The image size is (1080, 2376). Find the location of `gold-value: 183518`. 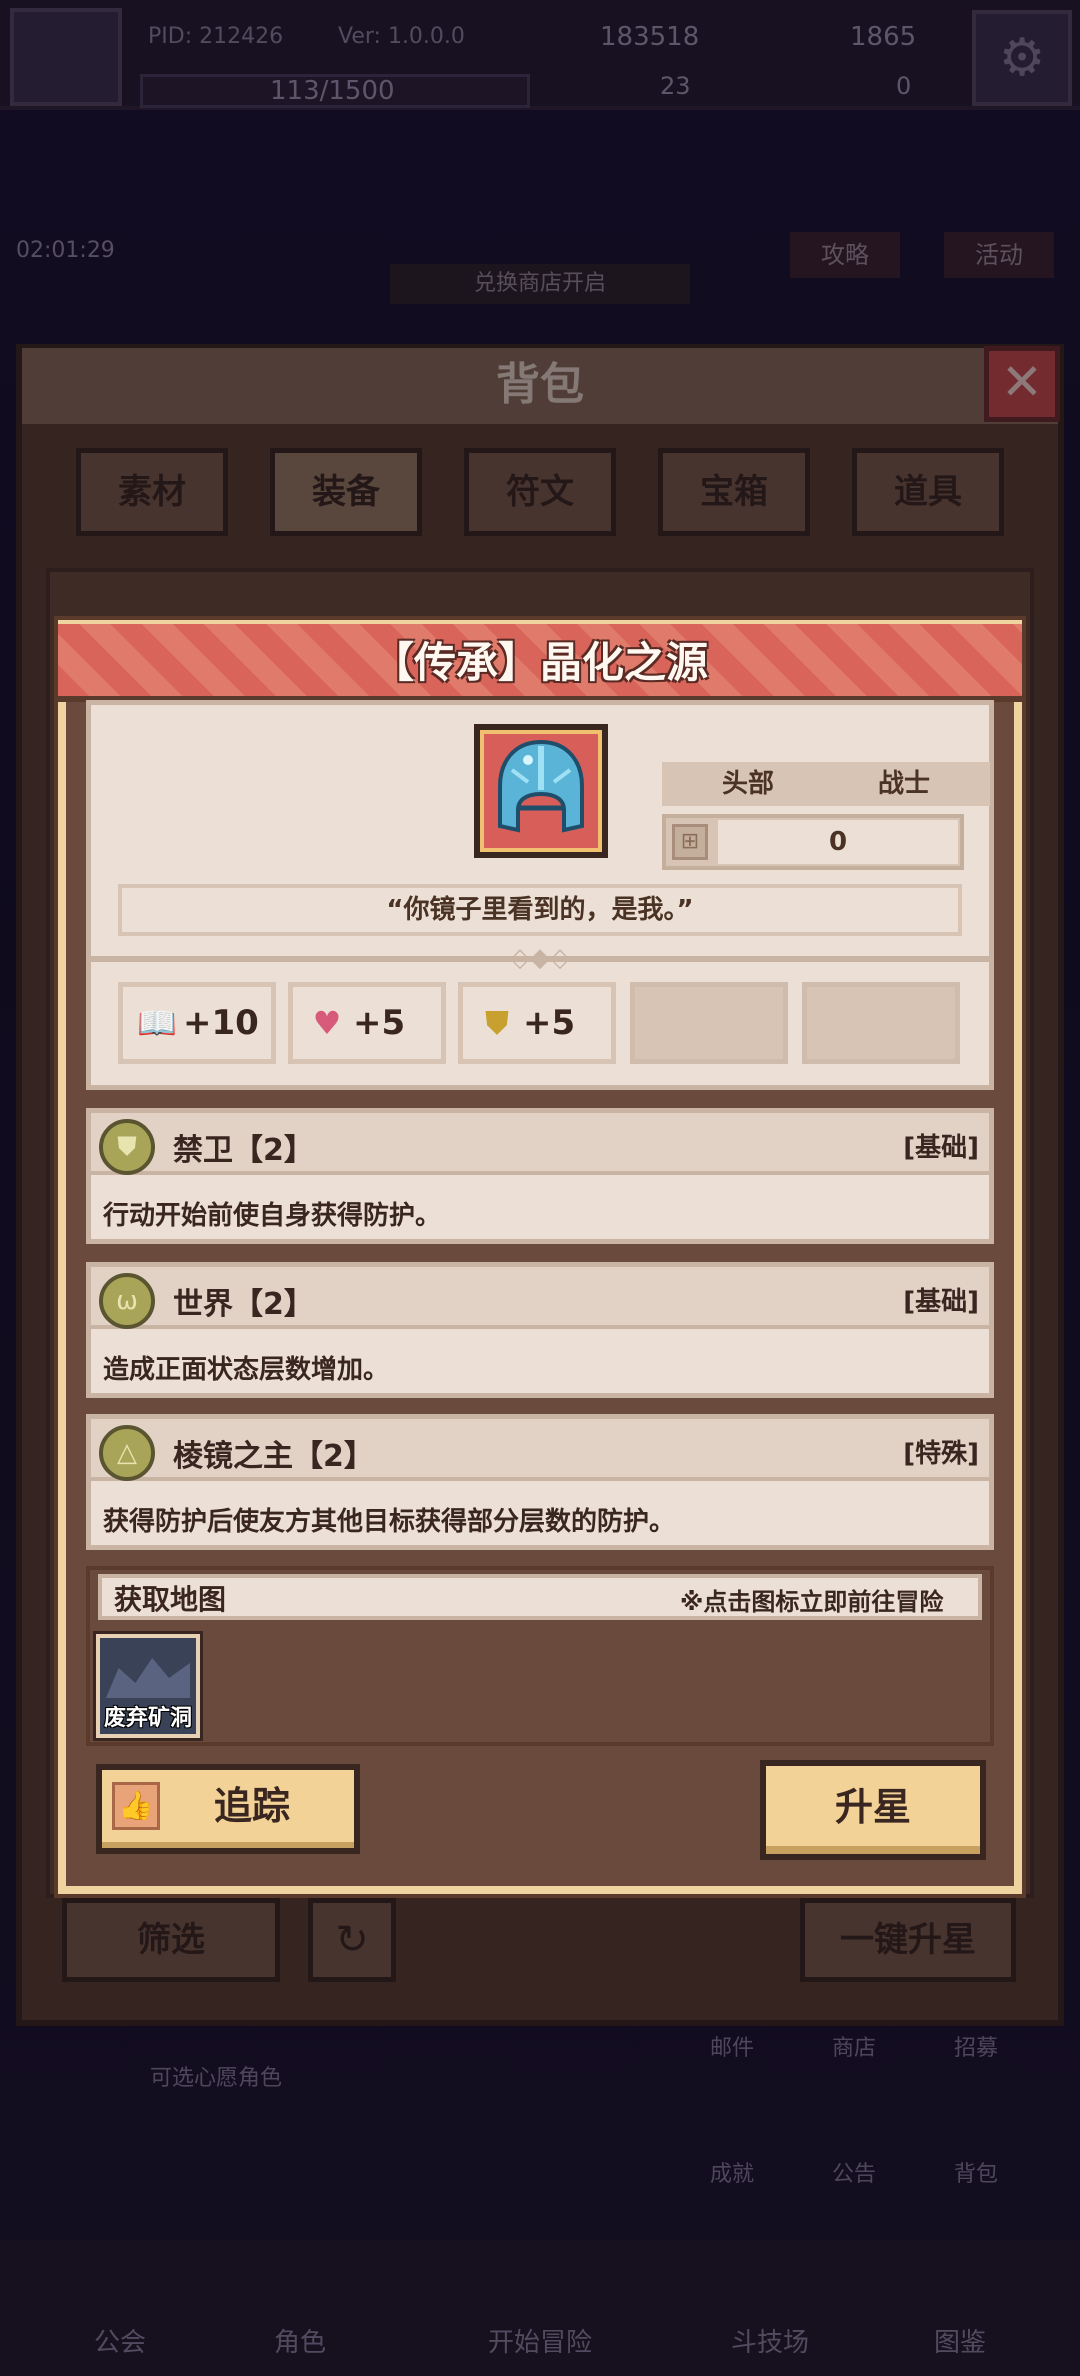

gold-value: 183518 is located at coordinates (650, 37).